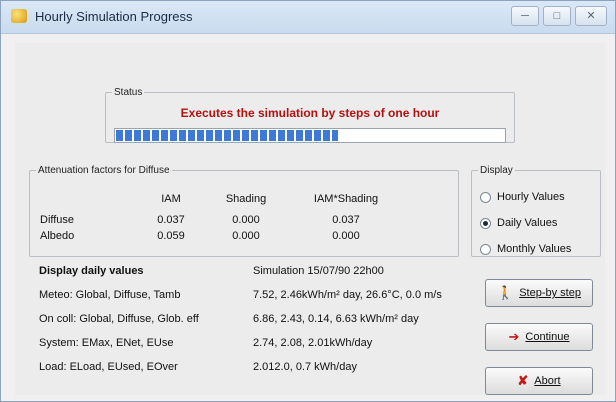  Describe the element at coordinates (591, 16) in the screenshot. I see `close-button: ✕` at that location.